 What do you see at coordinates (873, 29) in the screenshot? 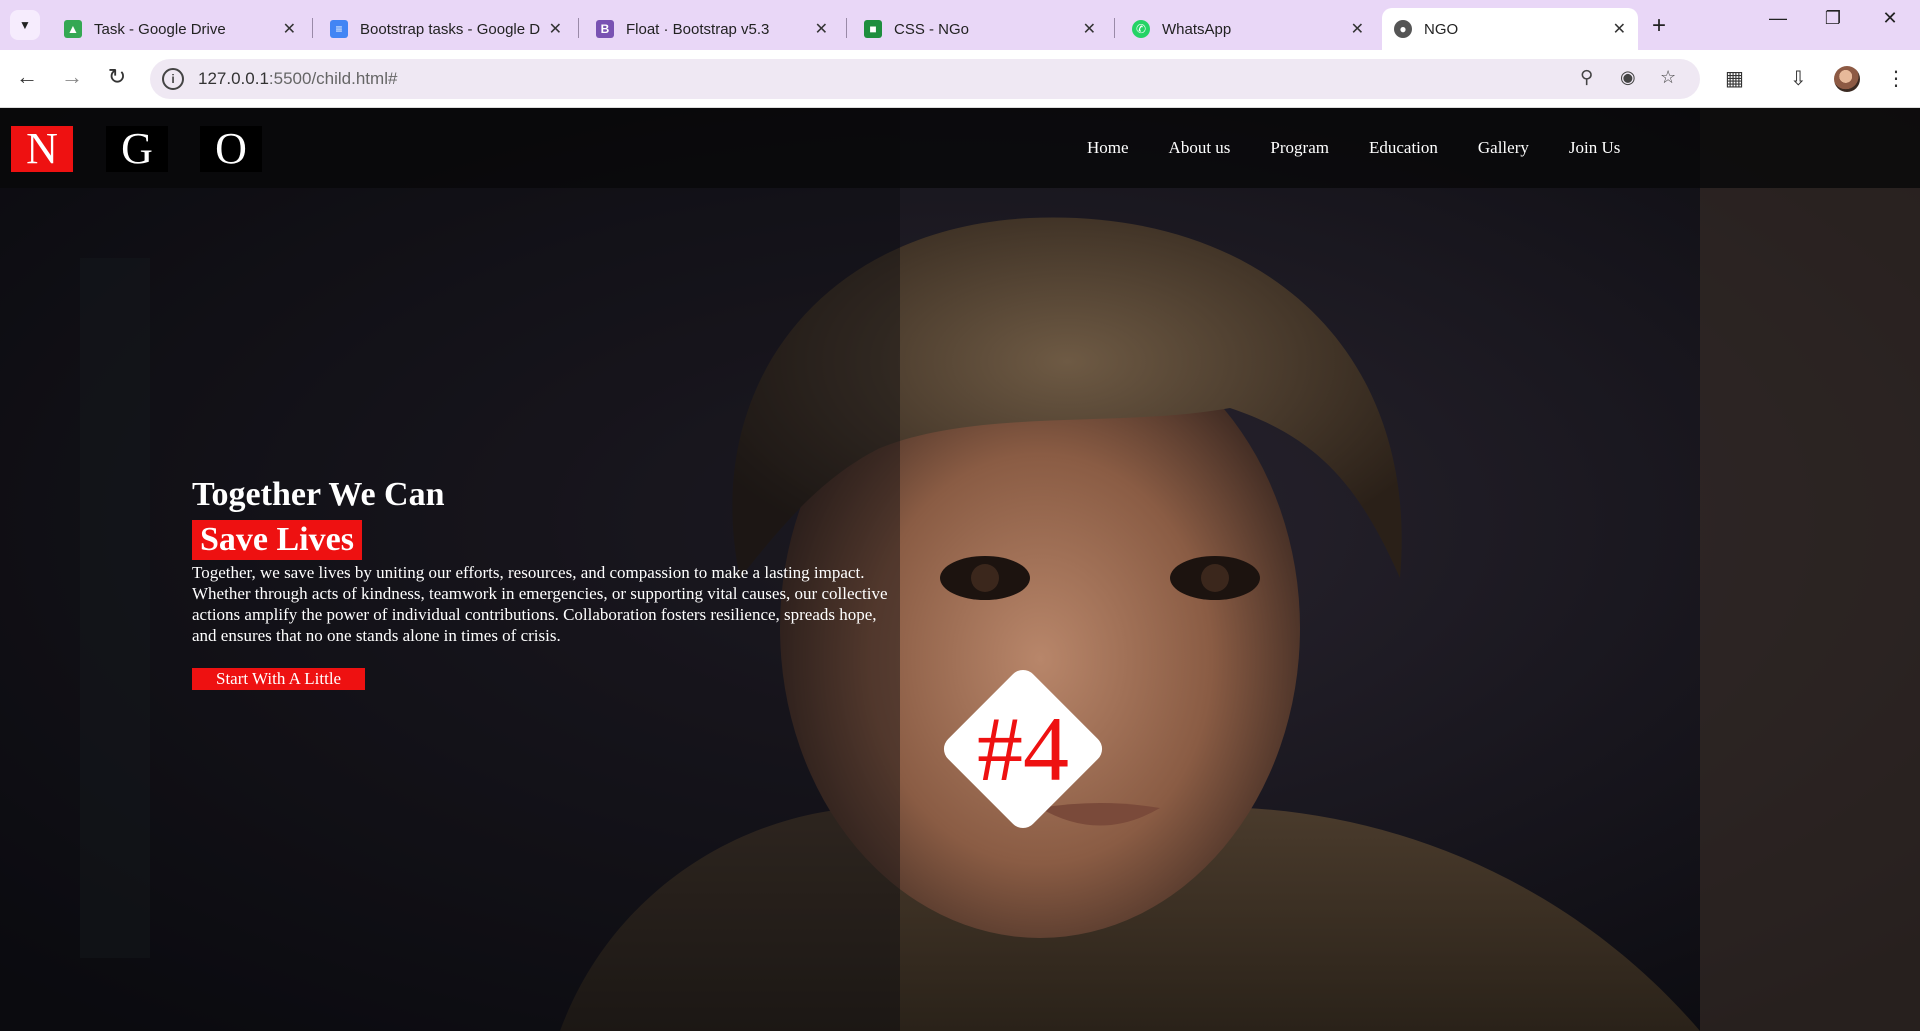
I see `classroom-icon: ■` at bounding box center [873, 29].